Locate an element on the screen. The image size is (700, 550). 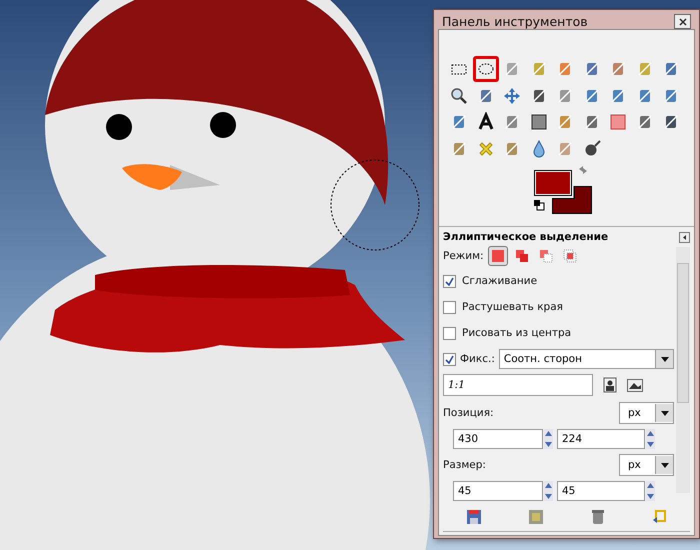
width-field: 45 is located at coordinates (498, 491).